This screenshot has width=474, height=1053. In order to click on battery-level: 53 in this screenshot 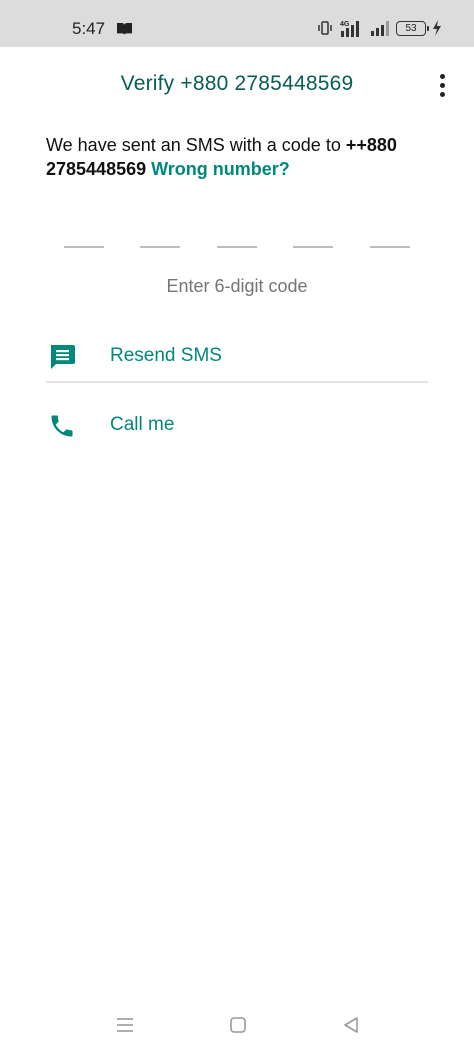, I will do `click(411, 28)`.